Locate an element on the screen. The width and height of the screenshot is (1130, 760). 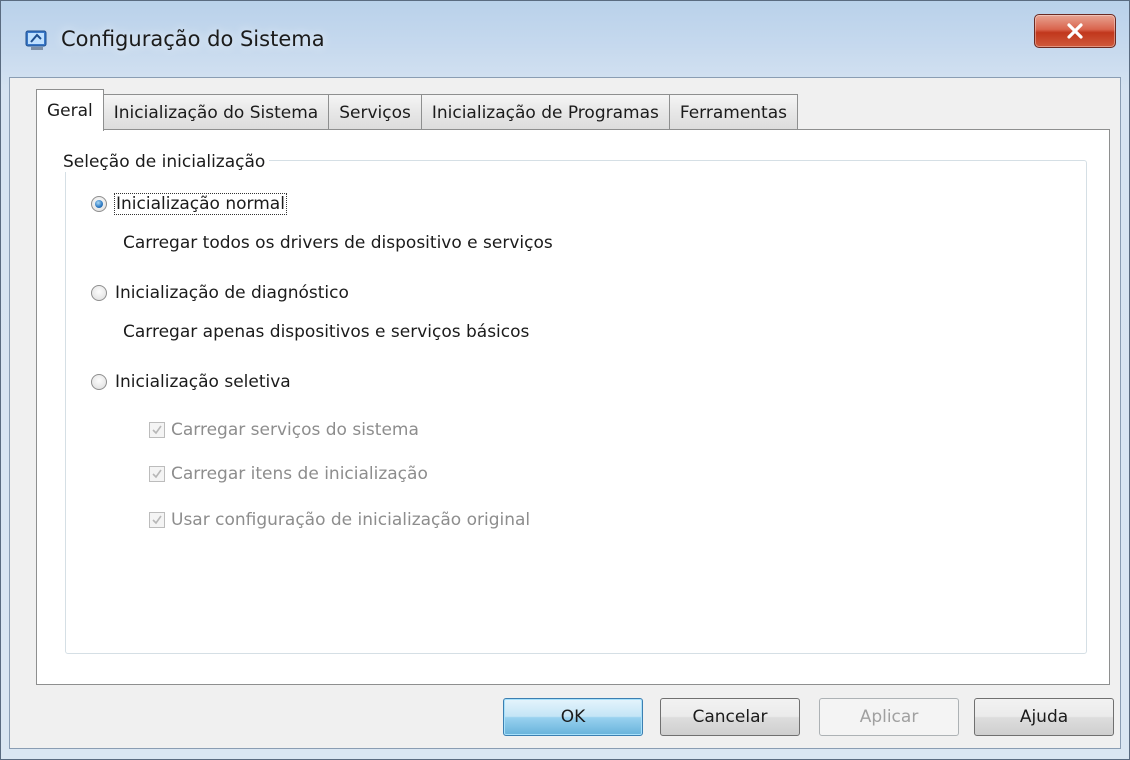
check-load-startup-items-label: Carregar itens de inicialização is located at coordinates (299, 474).